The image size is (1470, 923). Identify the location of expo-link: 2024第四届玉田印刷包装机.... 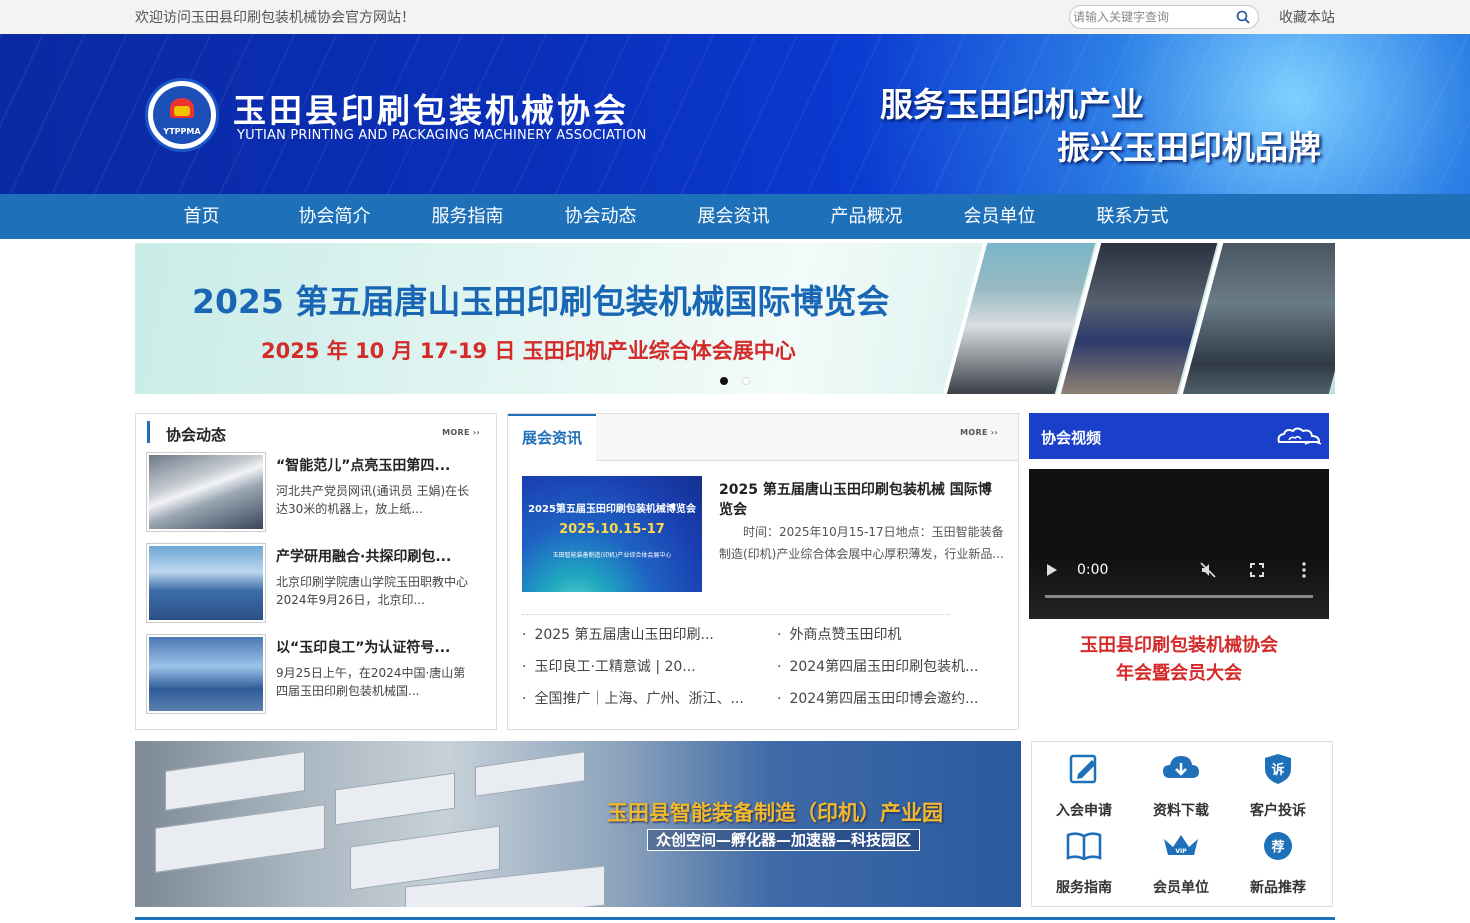
(877, 666).